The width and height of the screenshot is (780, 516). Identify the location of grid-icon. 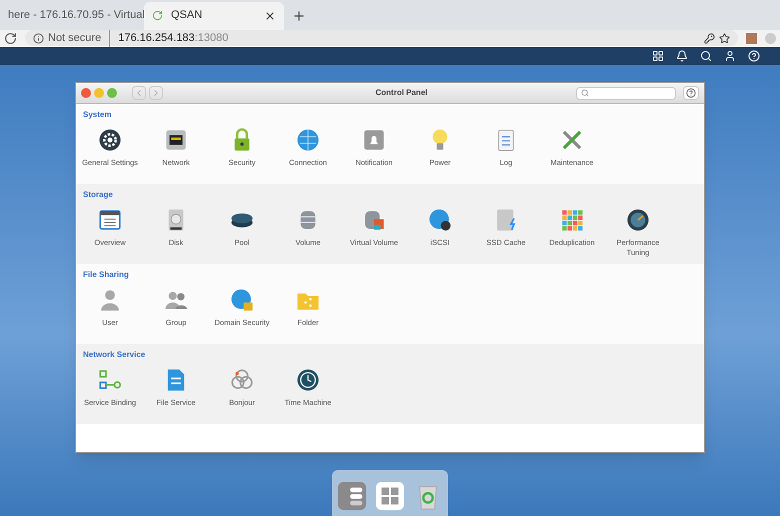
(658, 56).